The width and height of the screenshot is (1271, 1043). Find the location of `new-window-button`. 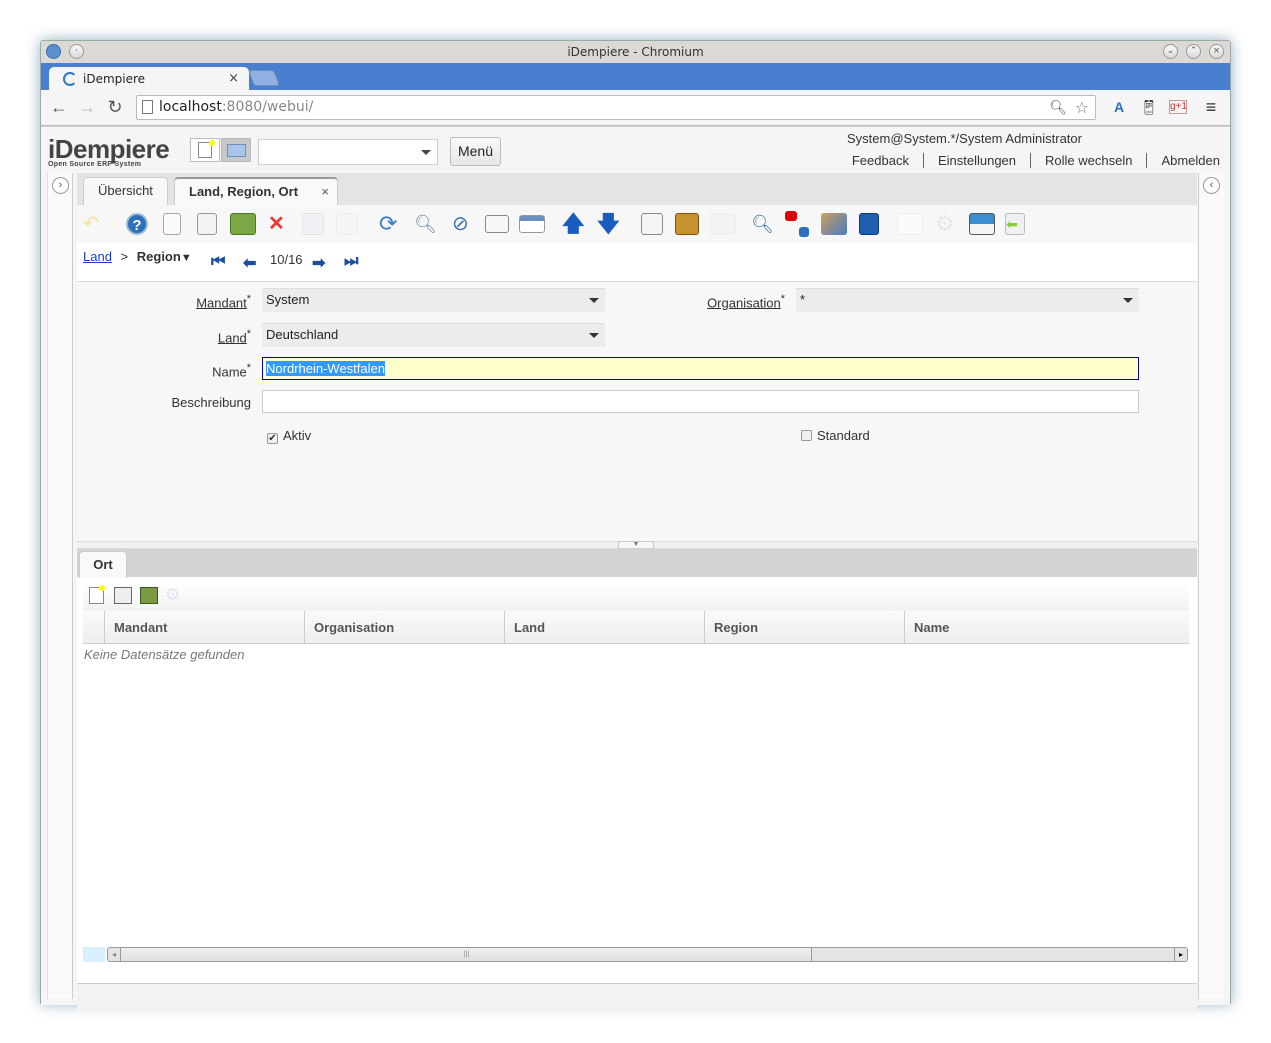

new-window-button is located at coordinates (205, 150).